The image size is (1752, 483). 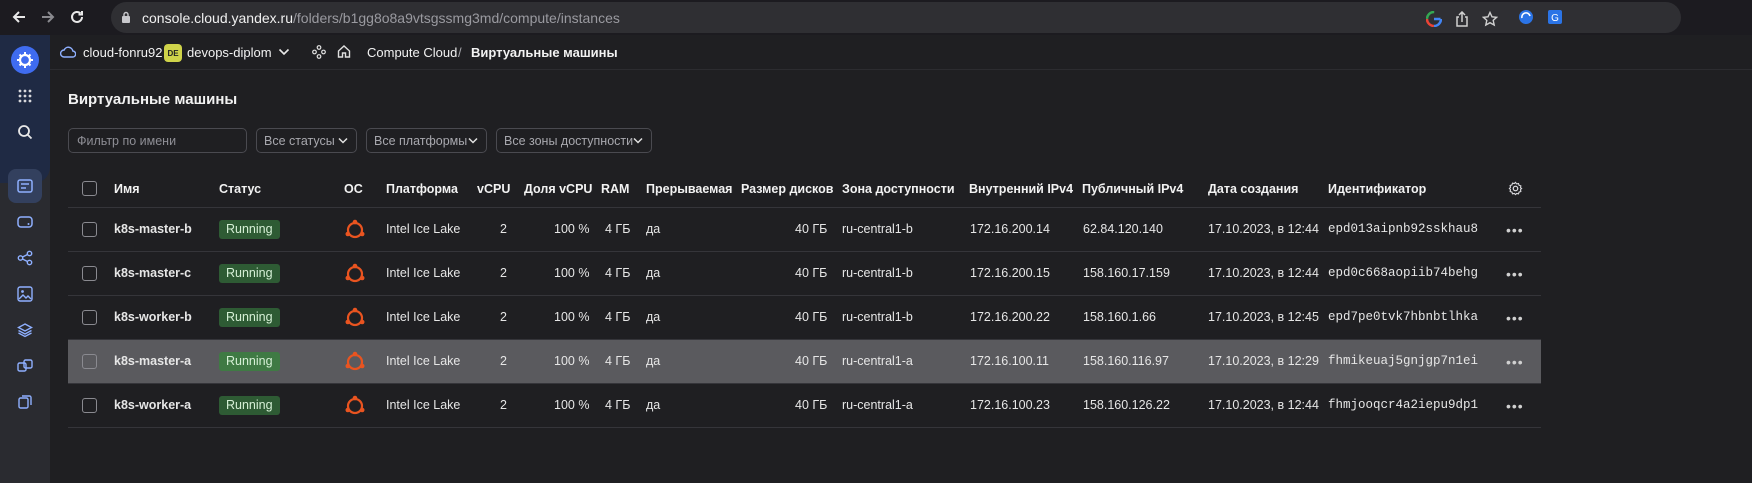 What do you see at coordinates (1403, 317) in the screenshot?
I see `vm-id: epd7pe0tvk7hbnbtlhka` at bounding box center [1403, 317].